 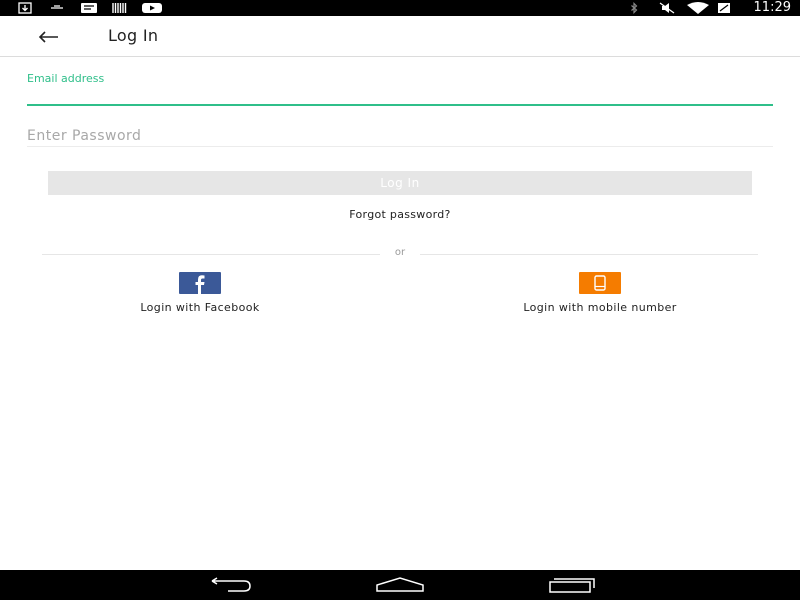 I want to click on bluetooth-icon, so click(x=634, y=8).